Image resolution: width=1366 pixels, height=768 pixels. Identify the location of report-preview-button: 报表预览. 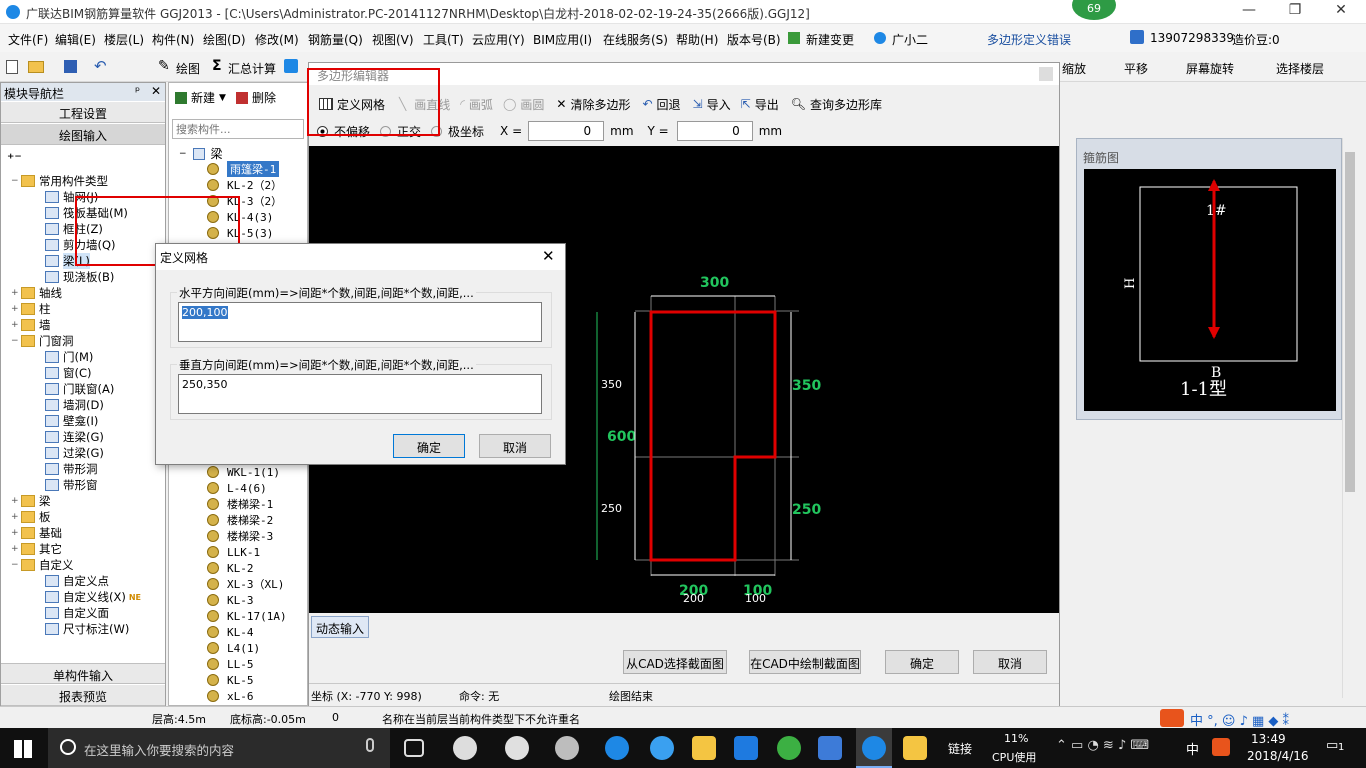
(83, 695).